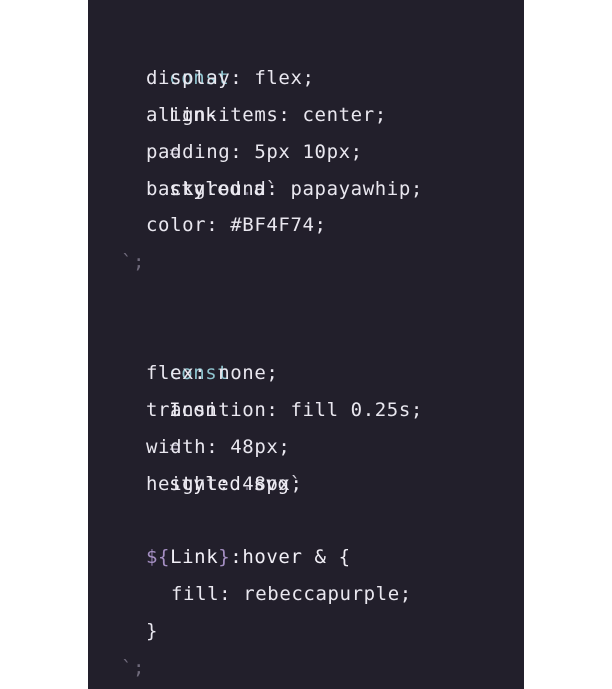 The height and width of the screenshot is (689, 612). Describe the element at coordinates (284, 188) in the screenshot. I see `code-line-5: background: papayawhip;` at that location.